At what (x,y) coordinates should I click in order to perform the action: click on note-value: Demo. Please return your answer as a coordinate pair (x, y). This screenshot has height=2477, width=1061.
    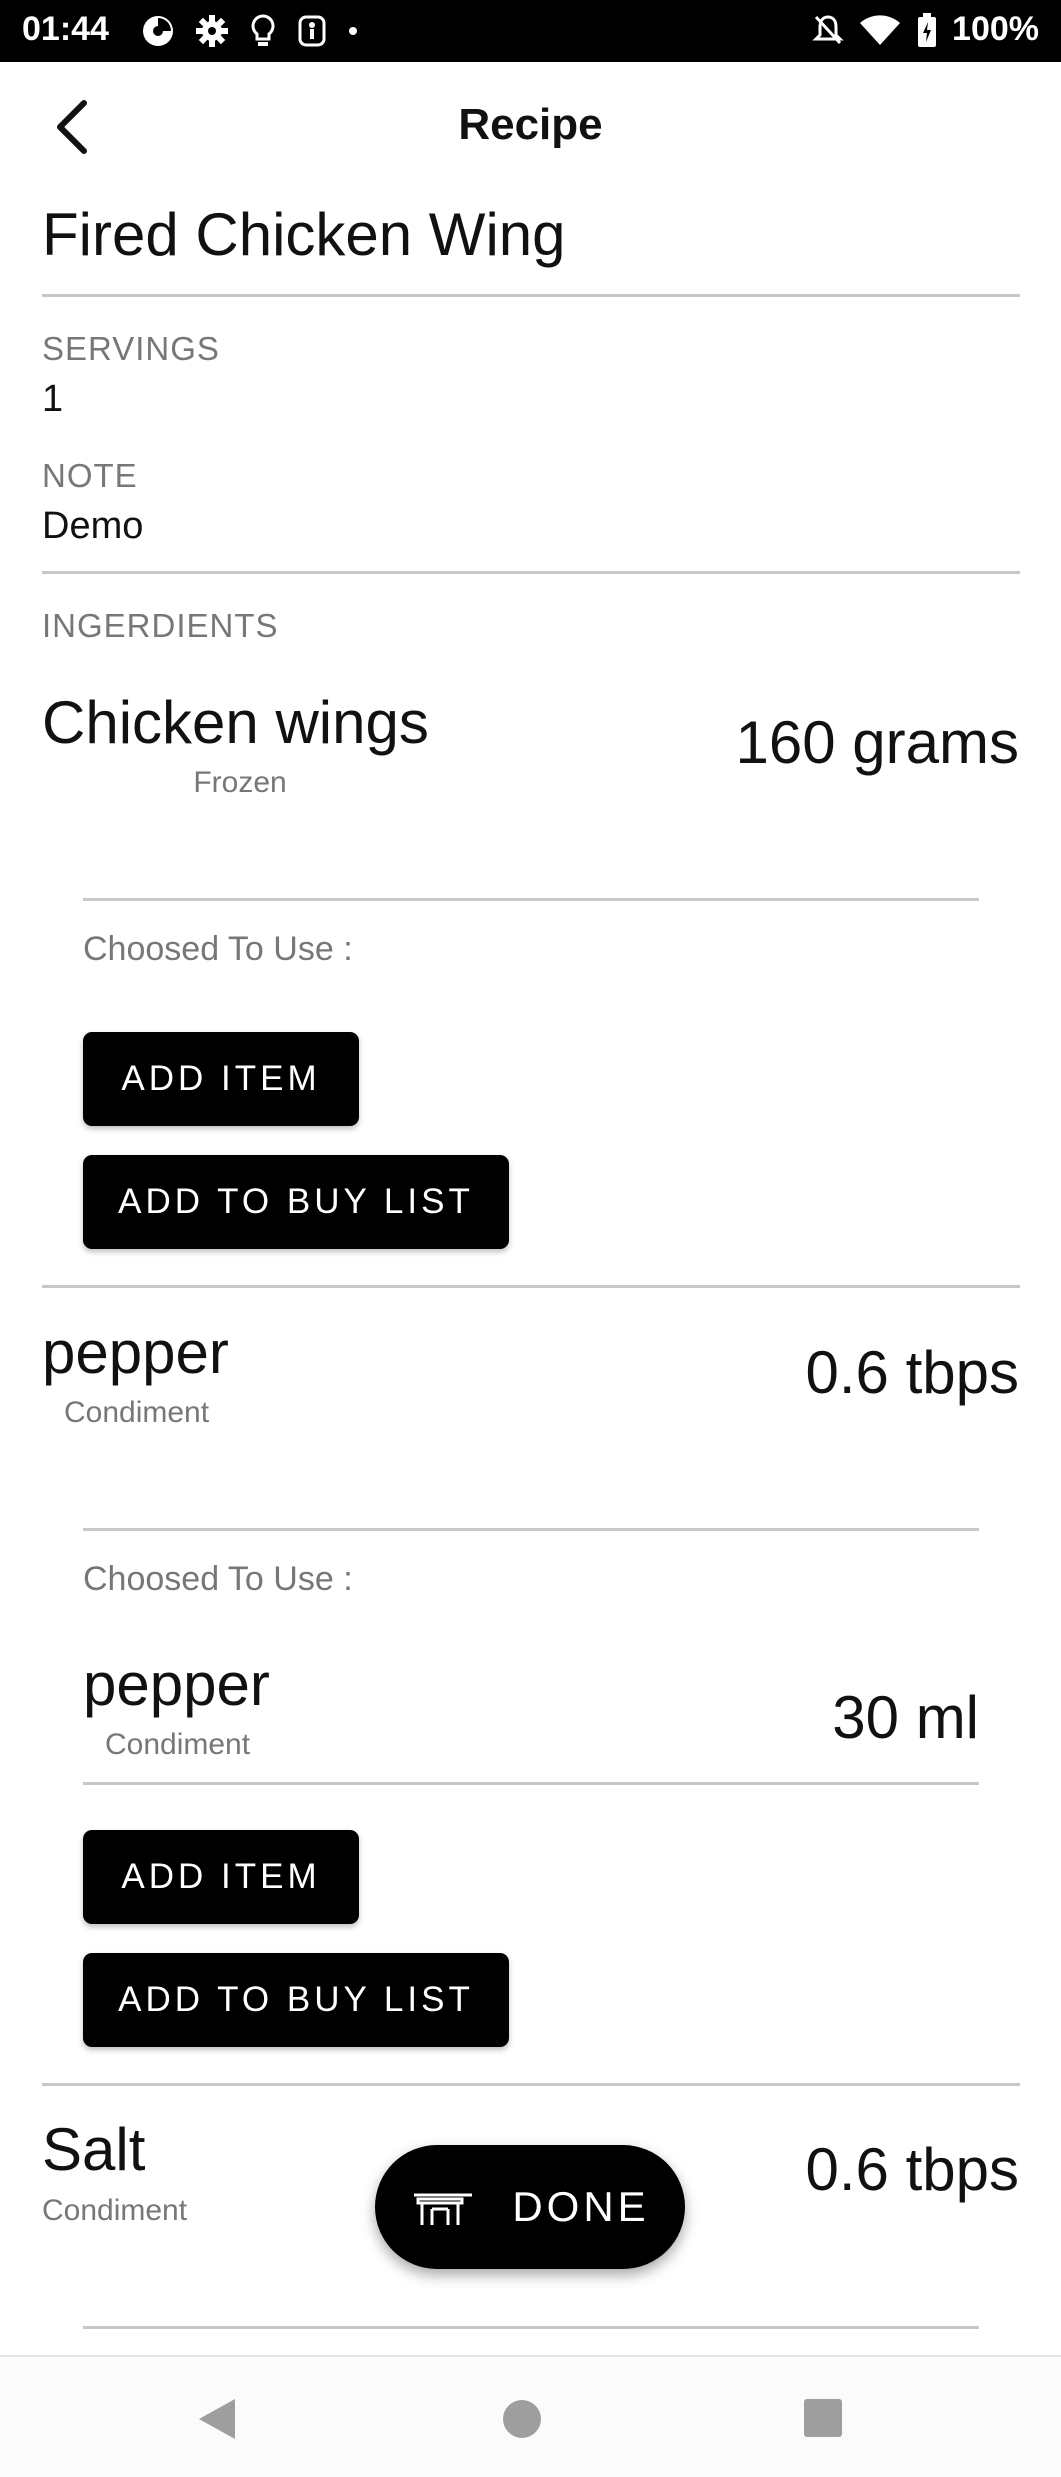
    Looking at the image, I should click on (93, 526).